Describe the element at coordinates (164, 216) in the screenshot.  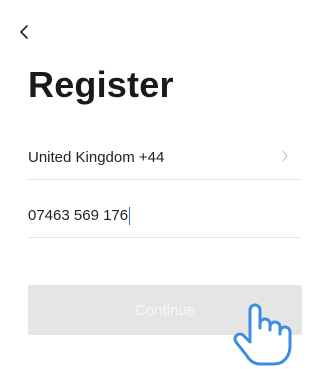
I see `phone-field: 07463 569 176` at that location.